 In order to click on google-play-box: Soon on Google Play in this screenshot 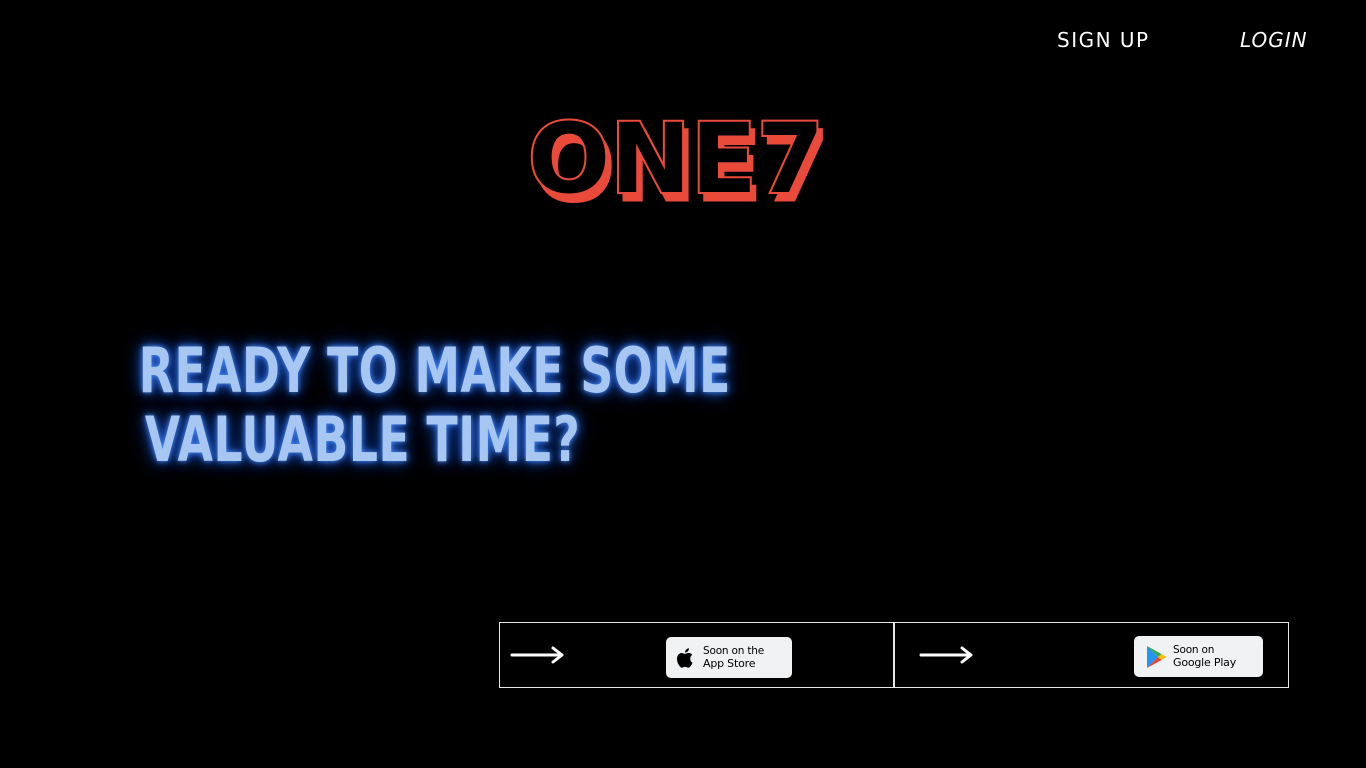, I will do `click(1091, 655)`.